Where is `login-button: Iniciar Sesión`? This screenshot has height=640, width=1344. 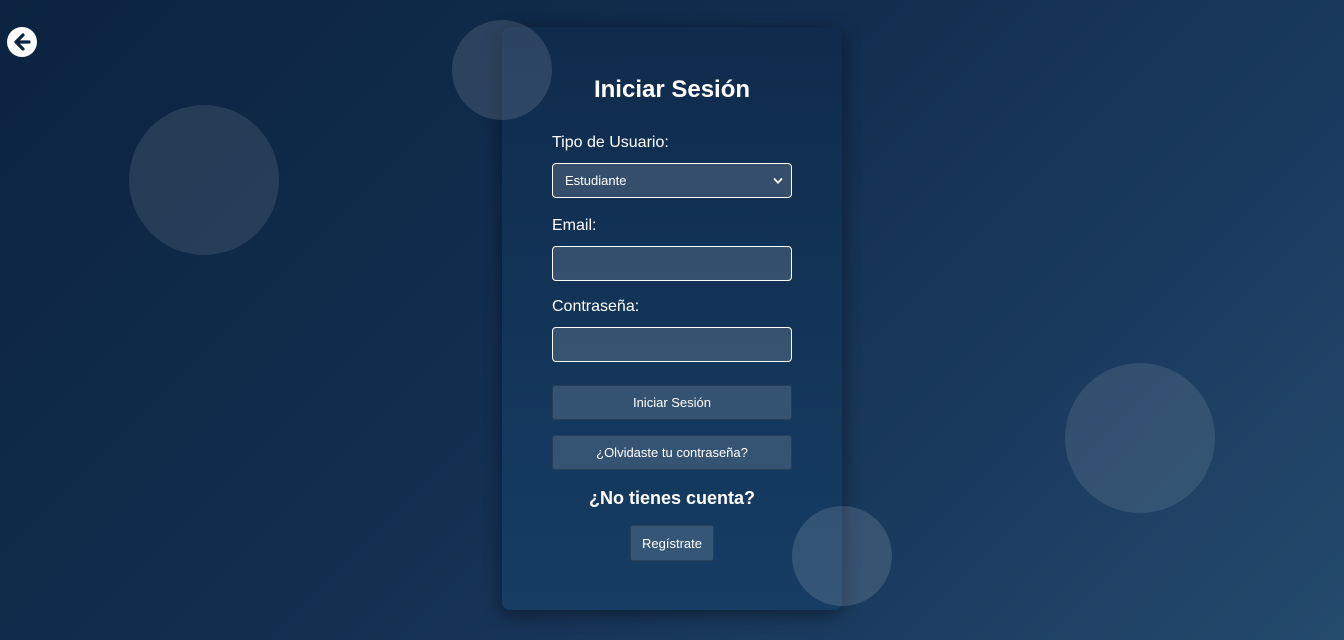
login-button: Iniciar Sesión is located at coordinates (672, 402).